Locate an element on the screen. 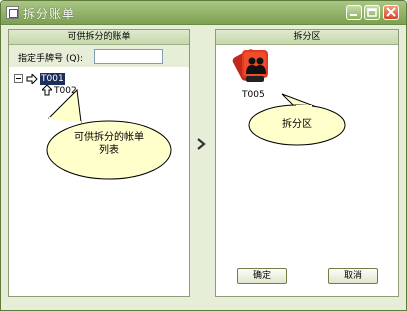  minimize-button is located at coordinates (354, 12).